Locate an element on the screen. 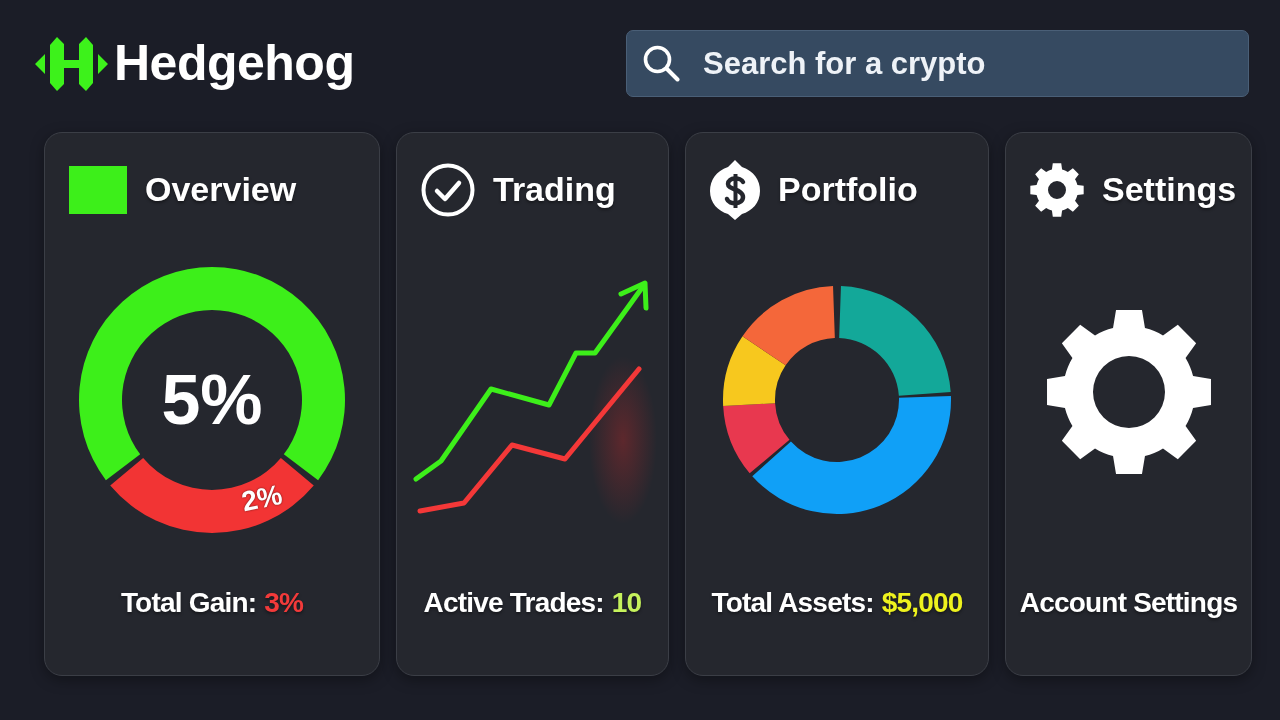  search-field: Search for a crypto is located at coordinates (937, 63).